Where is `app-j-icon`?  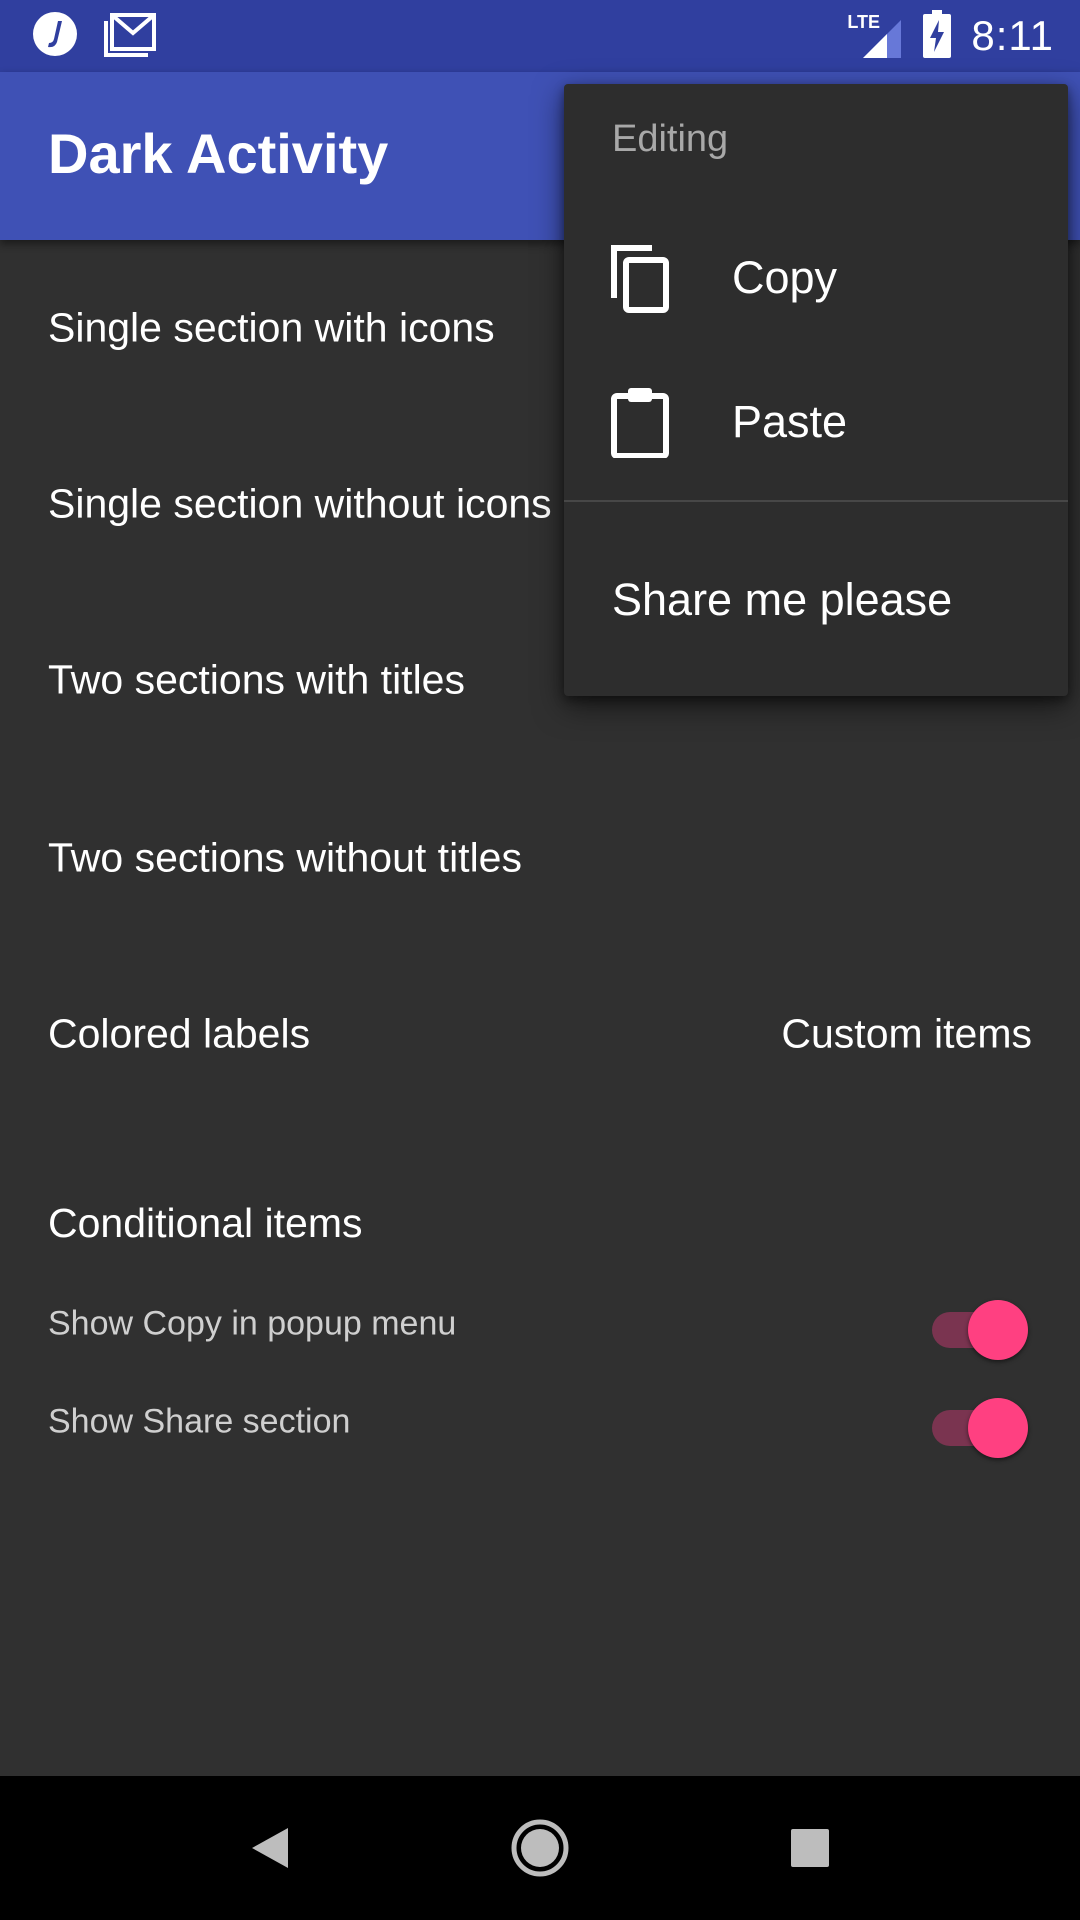 app-j-icon is located at coordinates (55, 36).